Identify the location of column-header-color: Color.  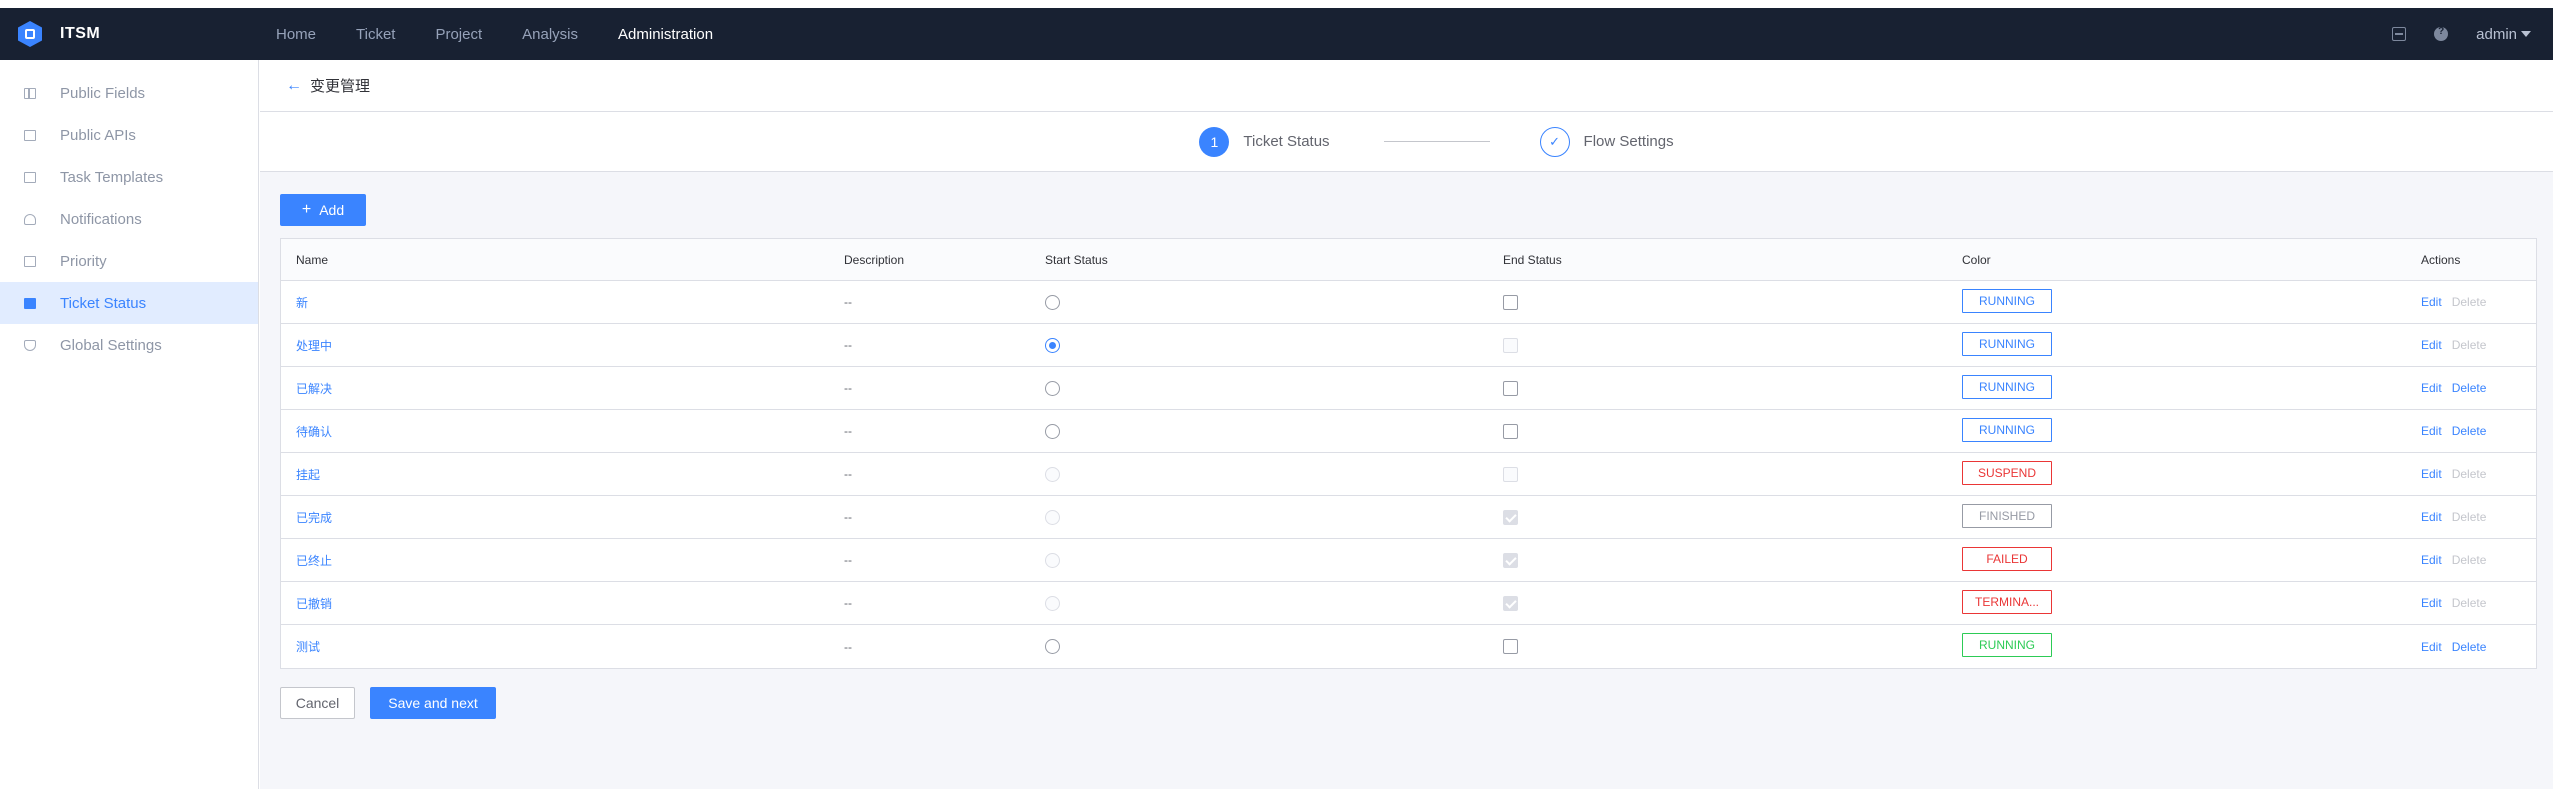
(1976, 259).